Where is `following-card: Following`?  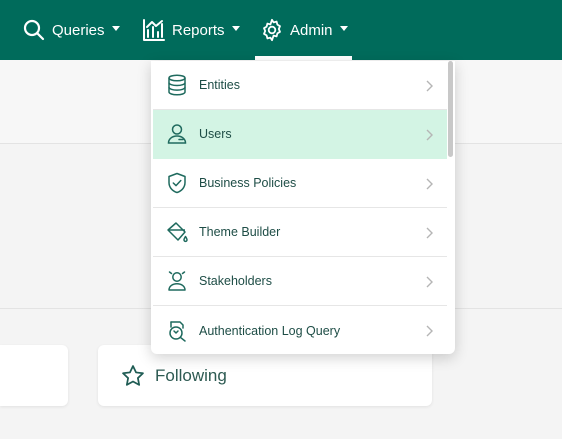 following-card: Following is located at coordinates (265, 375).